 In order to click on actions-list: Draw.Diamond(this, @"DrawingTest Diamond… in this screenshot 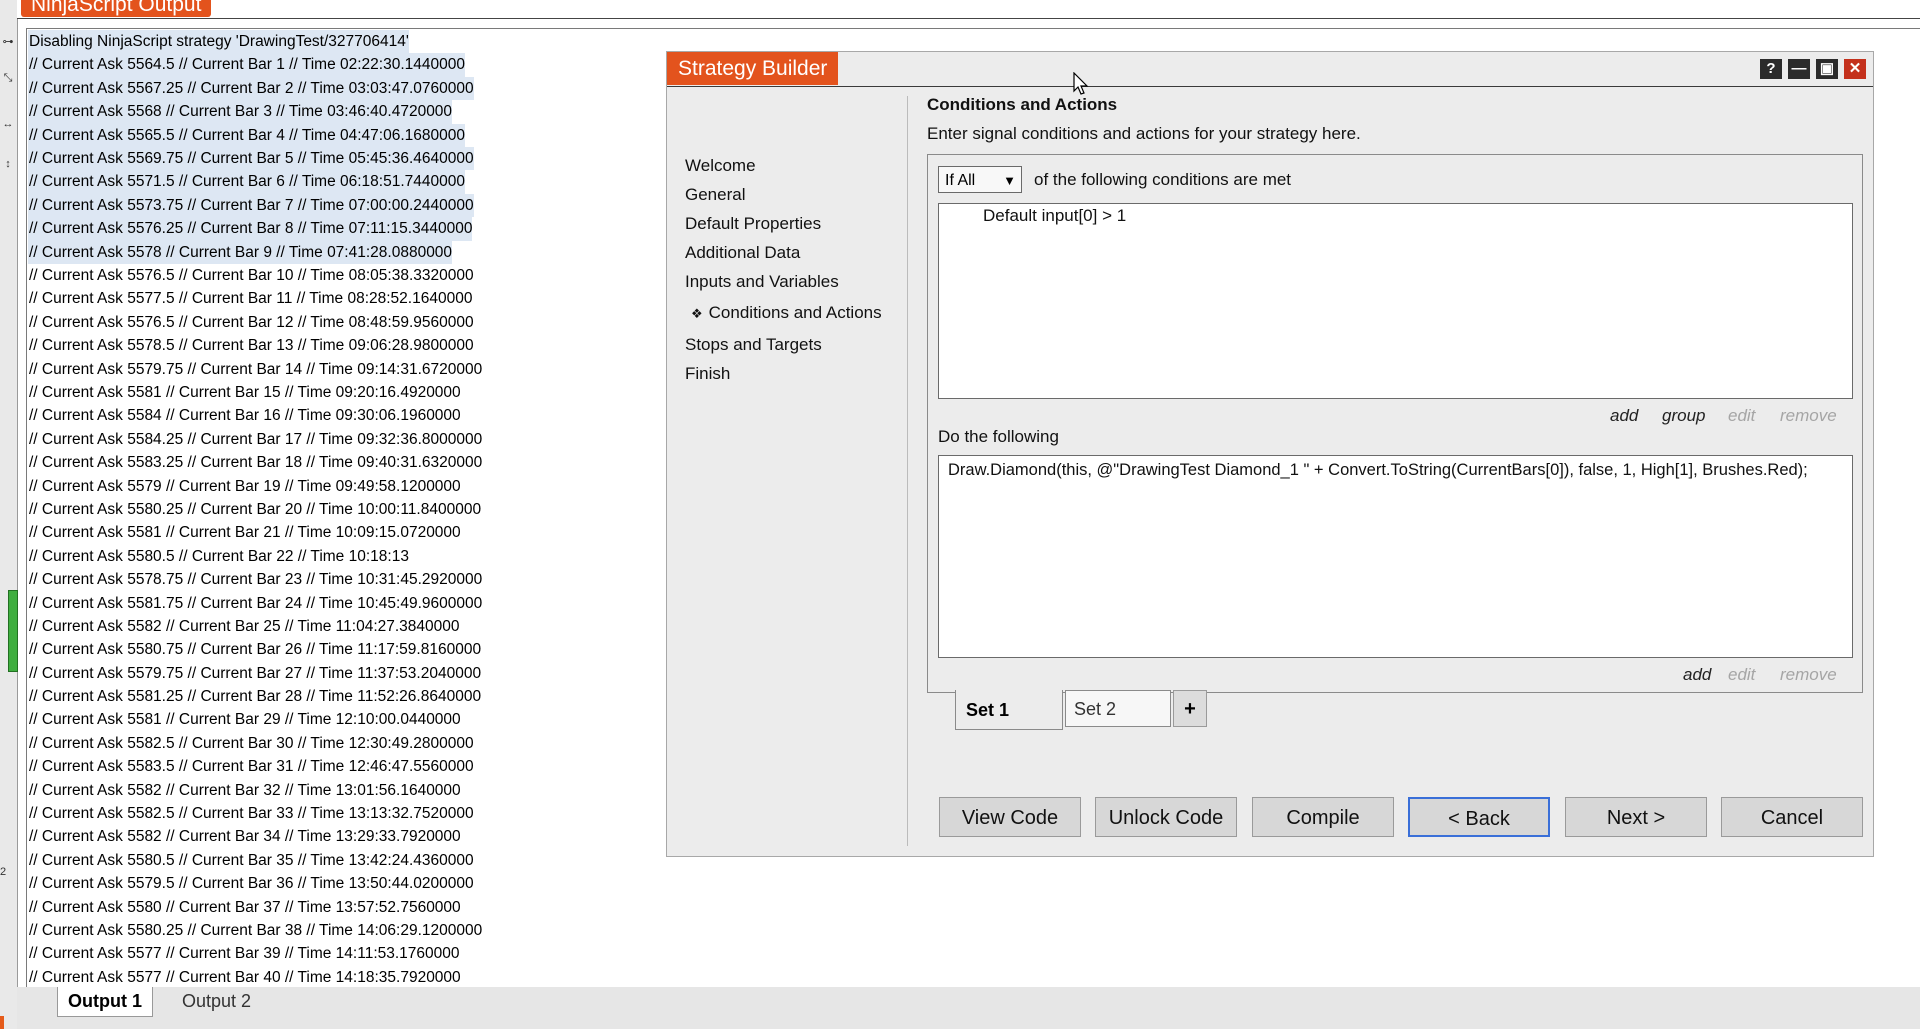, I will do `click(1395, 556)`.